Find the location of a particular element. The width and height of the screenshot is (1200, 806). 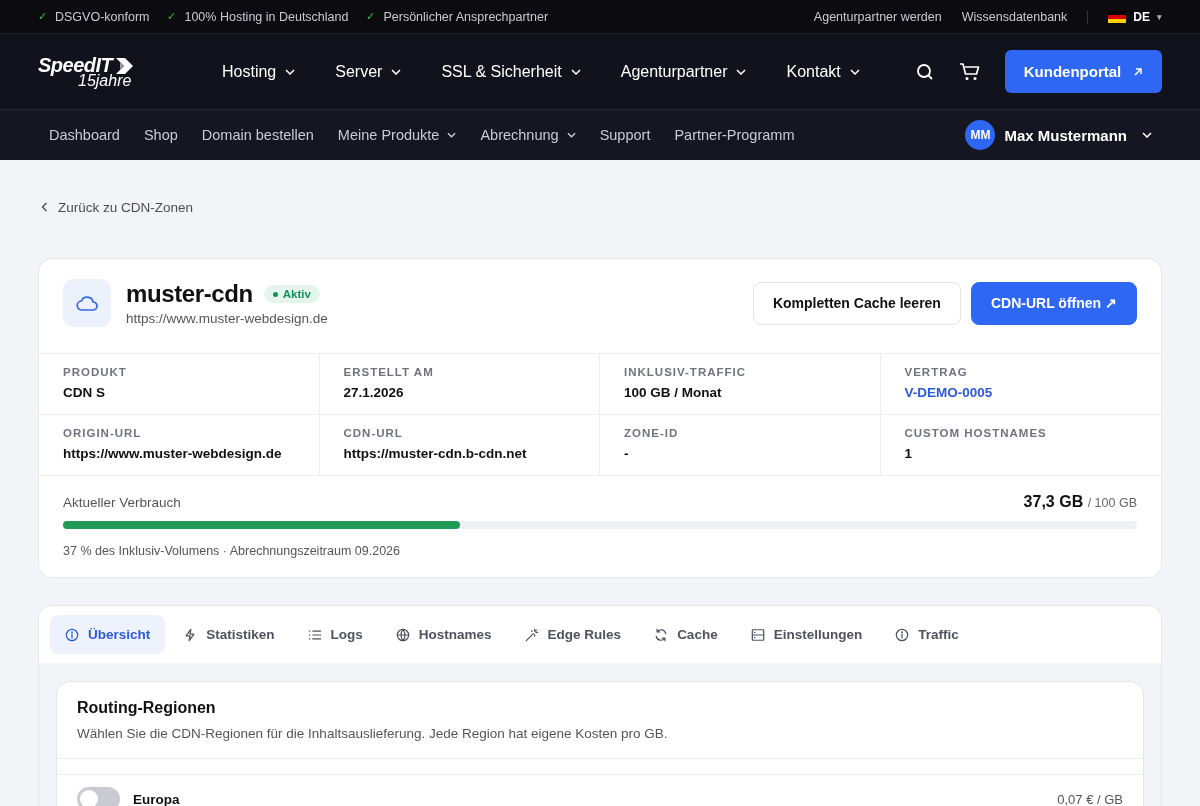

region-name: Europa is located at coordinates (156, 798).